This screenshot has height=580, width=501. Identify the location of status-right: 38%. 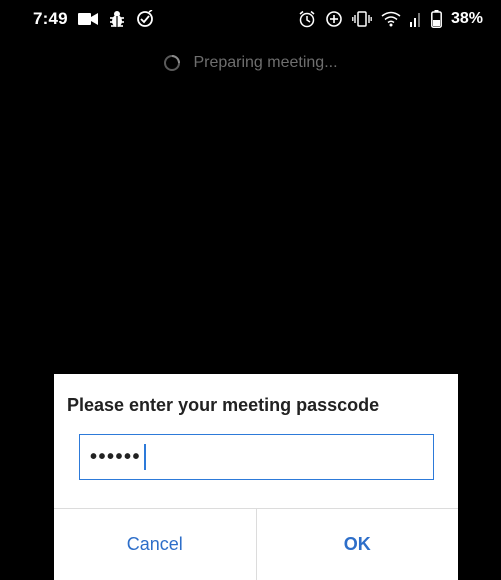
(390, 19).